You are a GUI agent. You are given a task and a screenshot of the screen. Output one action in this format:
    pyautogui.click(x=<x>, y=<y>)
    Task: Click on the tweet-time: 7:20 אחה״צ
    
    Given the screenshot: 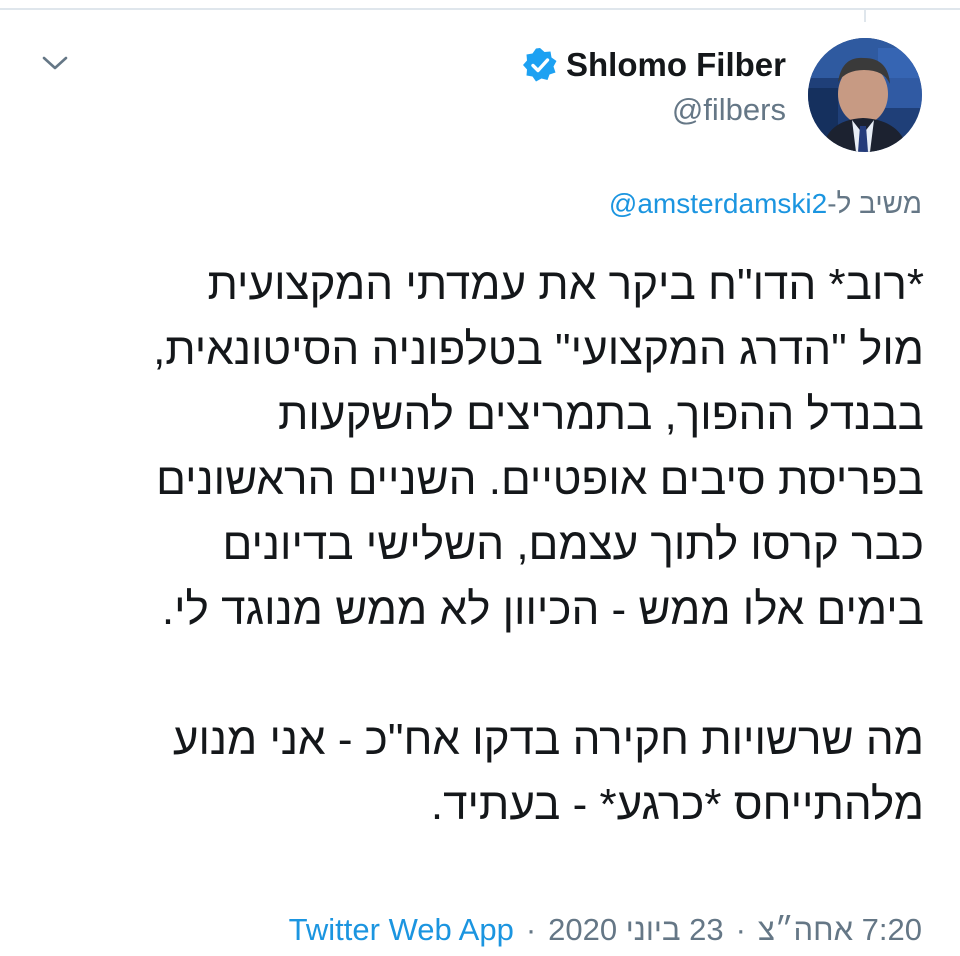 What is the action you would take?
    pyautogui.click(x=840, y=930)
    